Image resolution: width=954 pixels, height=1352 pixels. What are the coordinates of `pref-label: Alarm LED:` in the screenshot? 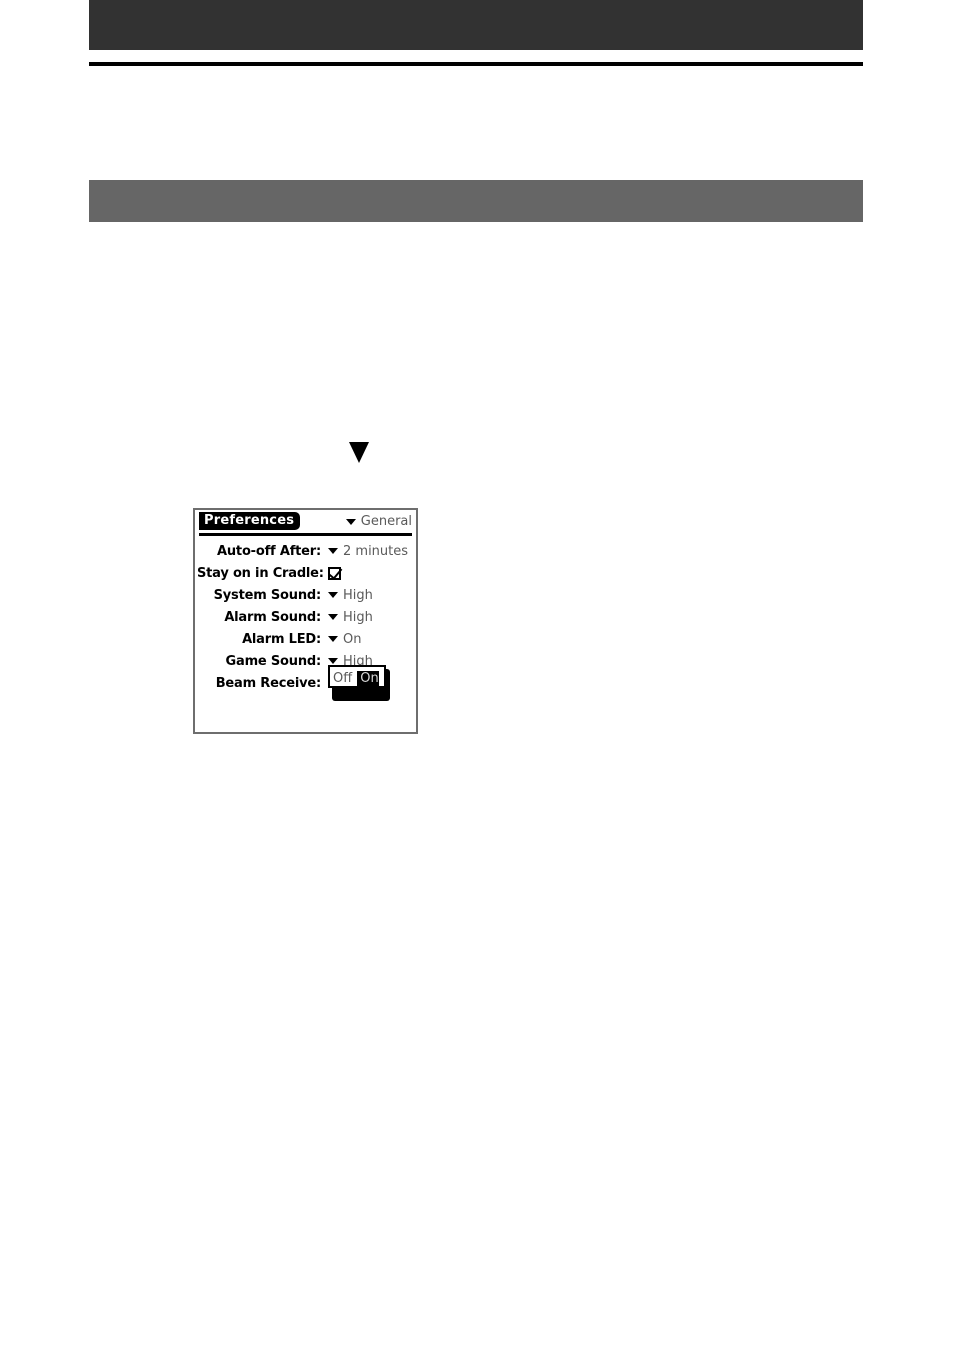 It's located at (281, 639).